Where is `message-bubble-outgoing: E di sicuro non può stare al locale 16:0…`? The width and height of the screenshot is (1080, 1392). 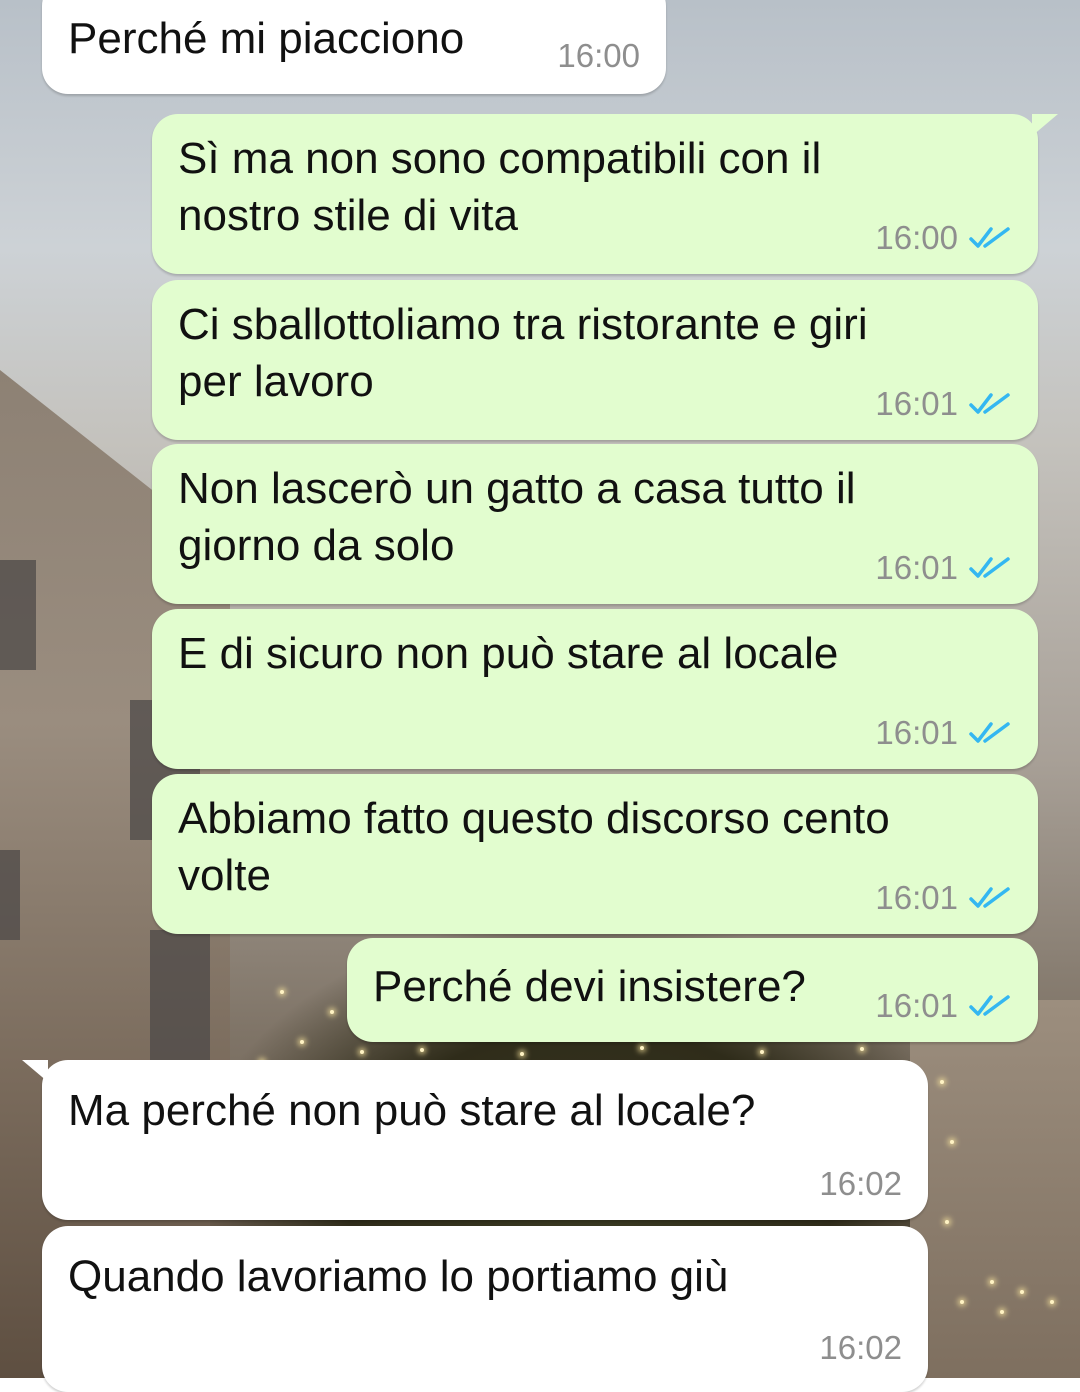 message-bubble-outgoing: E di sicuro non può stare al locale 16:0… is located at coordinates (595, 689).